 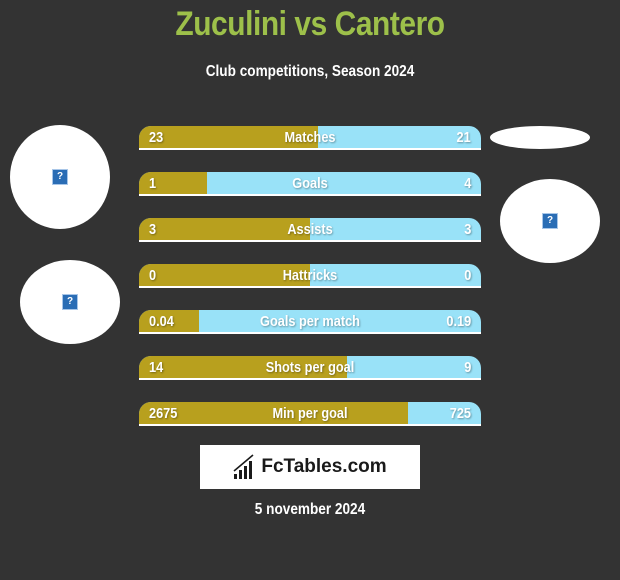 I want to click on page-subtitle: Club competitions, Season 2024, so click(x=310, y=71).